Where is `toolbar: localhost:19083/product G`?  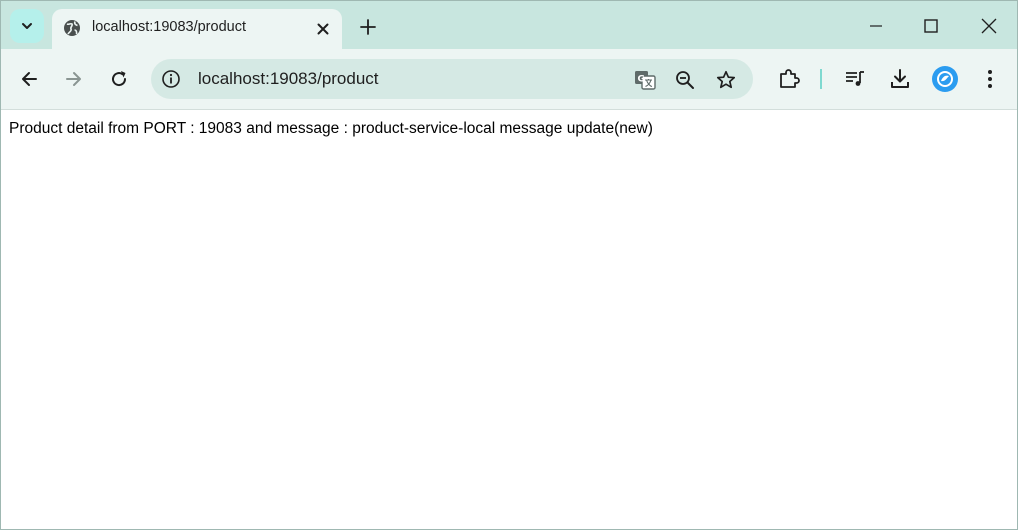
toolbar: localhost:19083/product G is located at coordinates (509, 79).